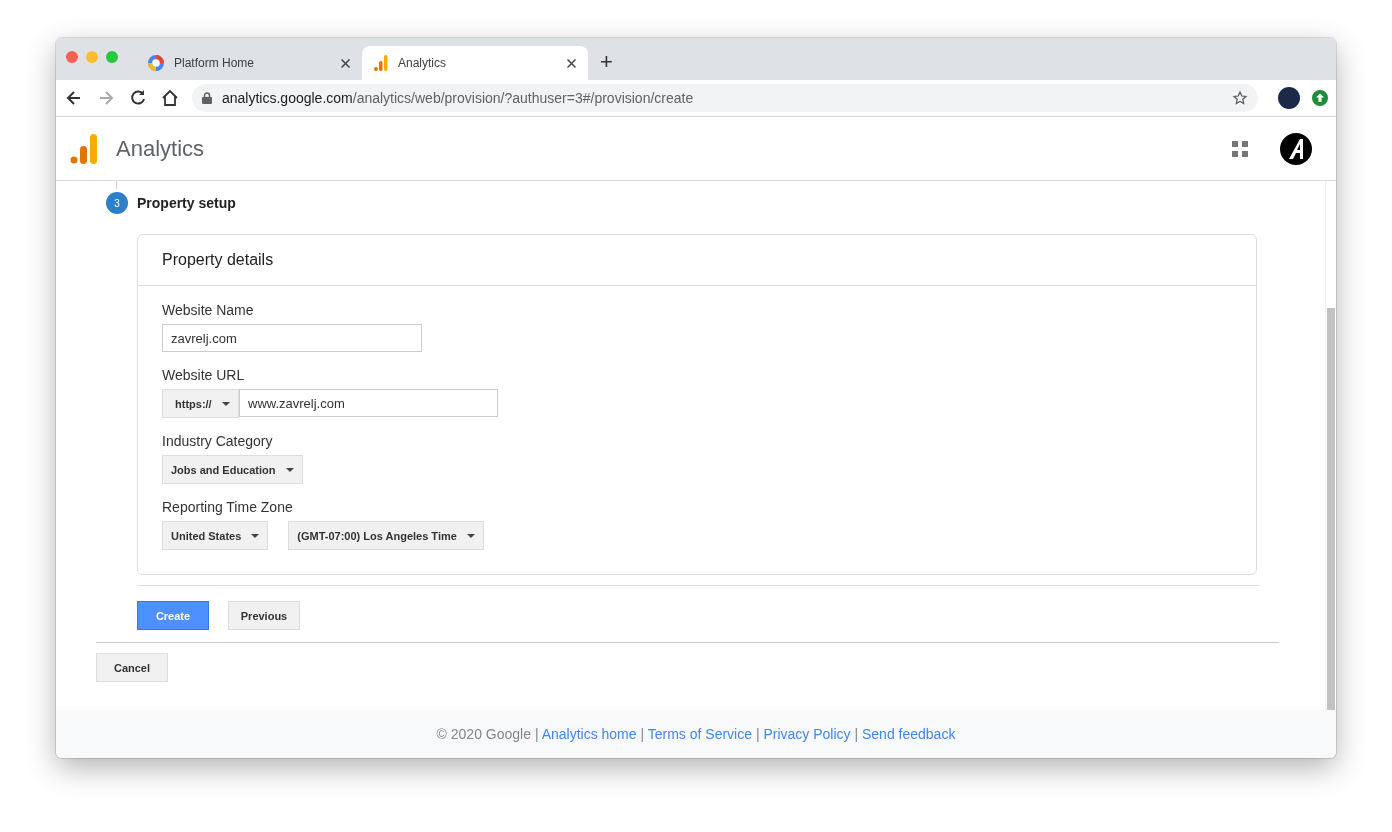  I want to click on browser-tab: Platform Home, so click(249, 63).